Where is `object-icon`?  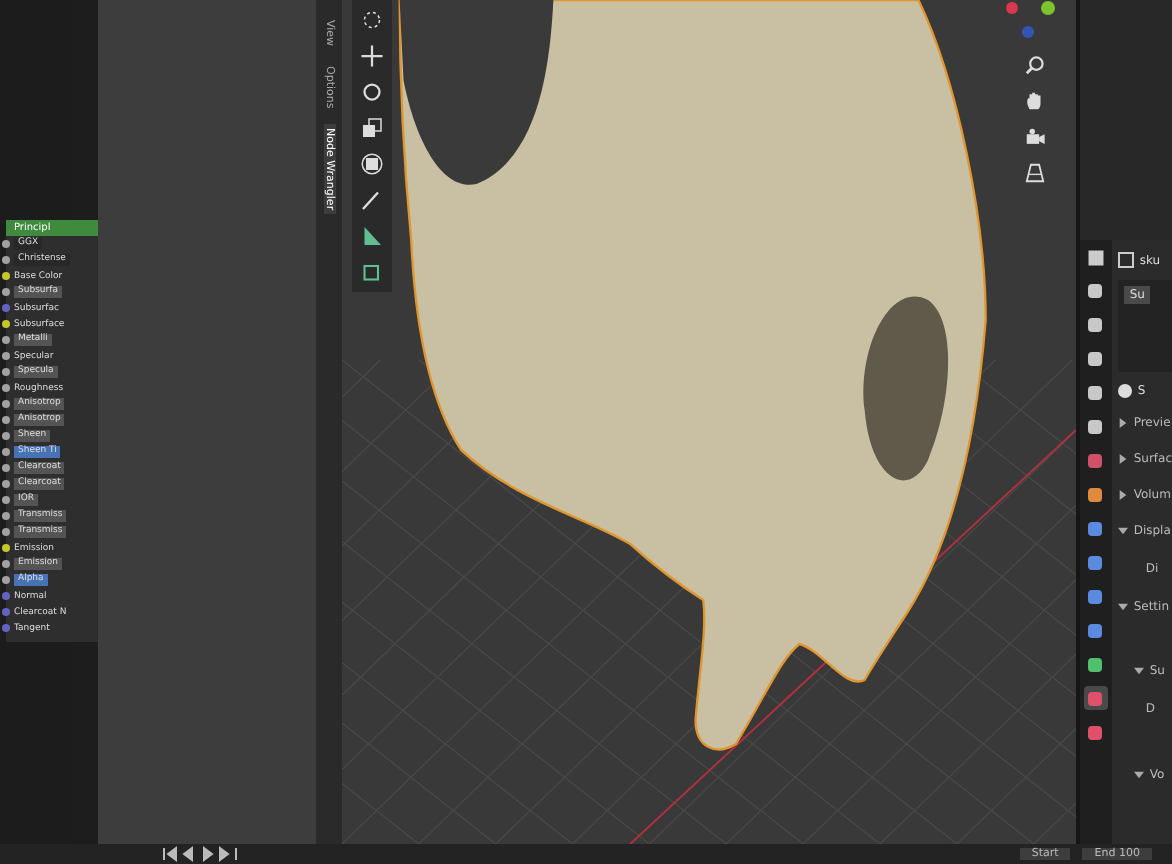 object-icon is located at coordinates (1125, 260).